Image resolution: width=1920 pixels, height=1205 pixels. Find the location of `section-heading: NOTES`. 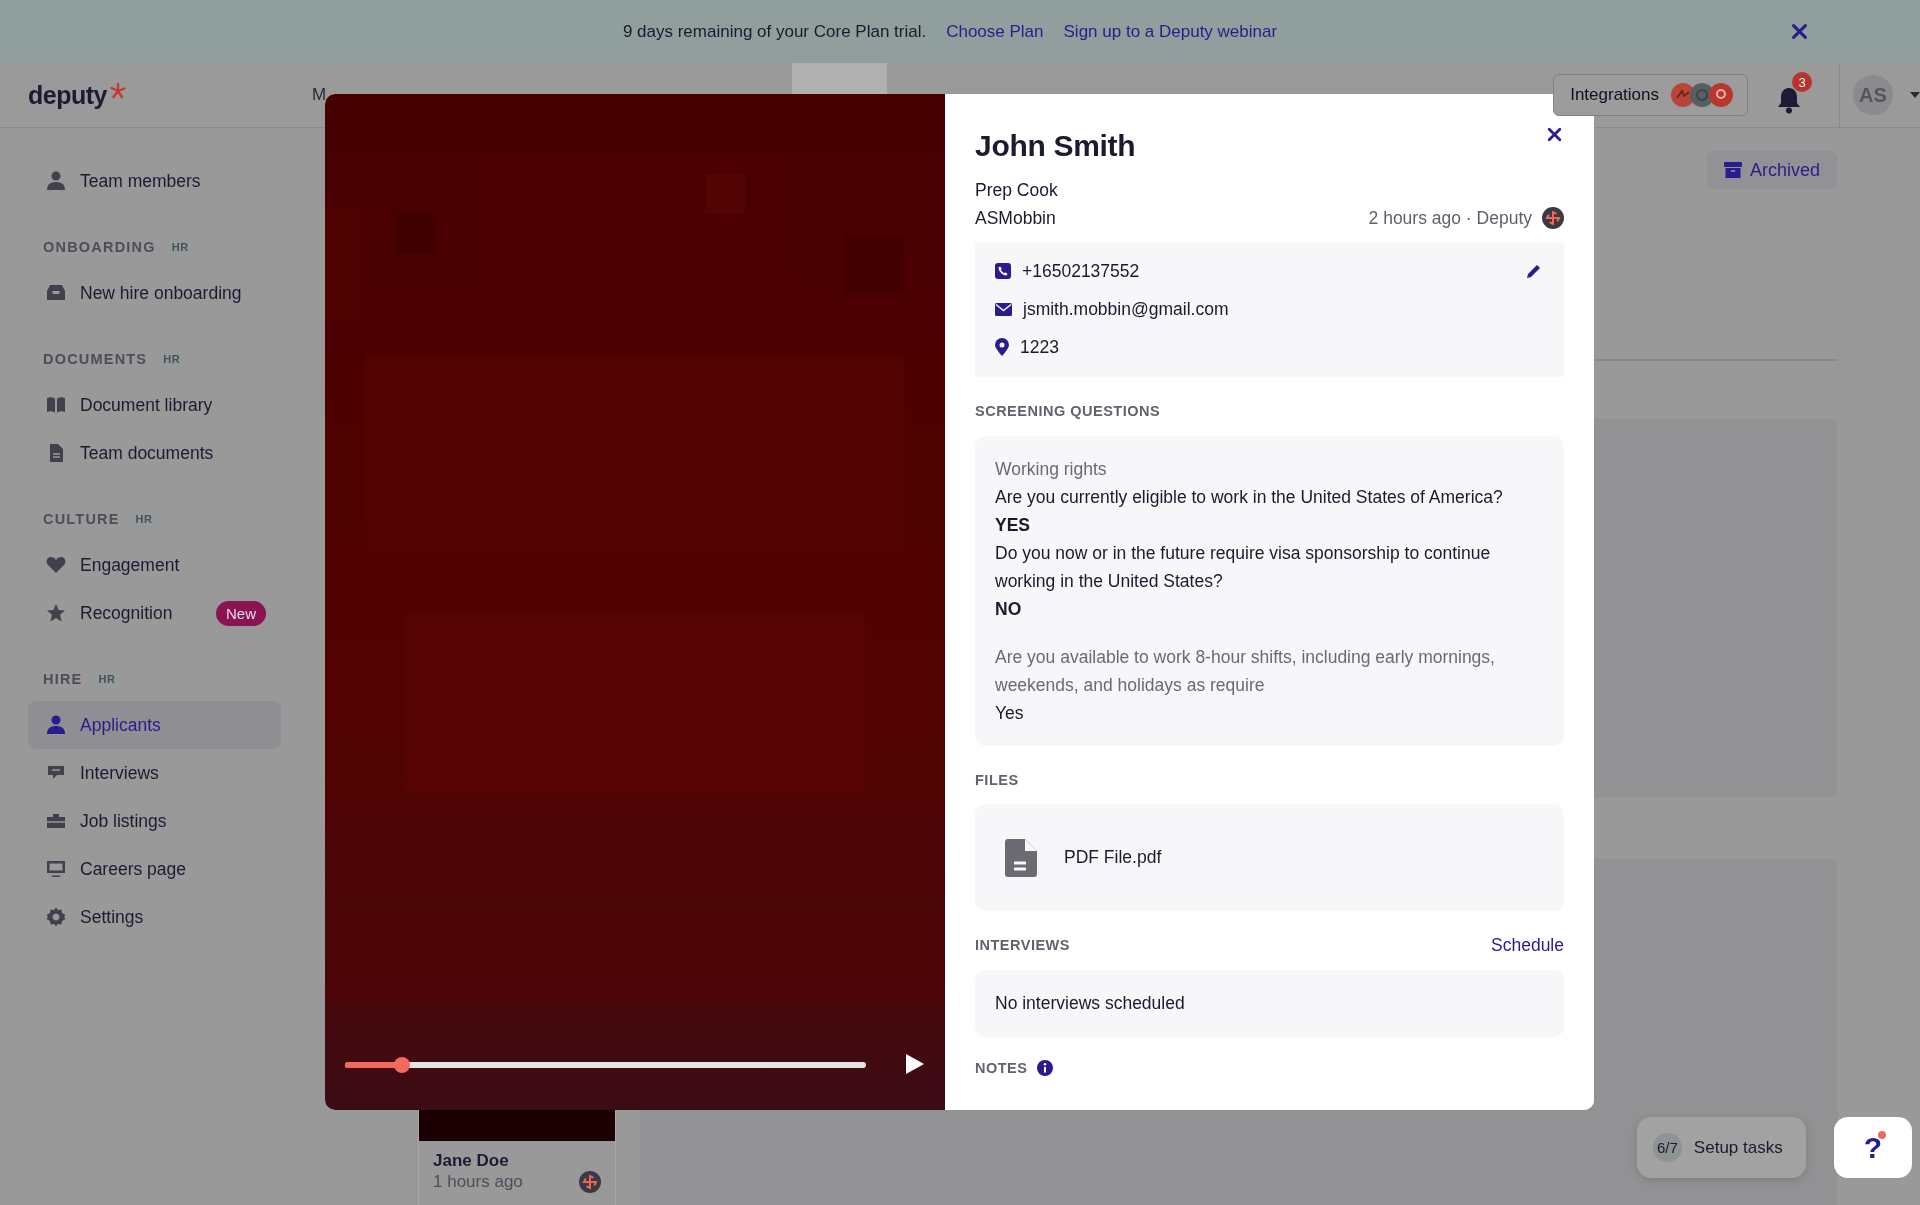

section-heading: NOTES is located at coordinates (1001, 1068).